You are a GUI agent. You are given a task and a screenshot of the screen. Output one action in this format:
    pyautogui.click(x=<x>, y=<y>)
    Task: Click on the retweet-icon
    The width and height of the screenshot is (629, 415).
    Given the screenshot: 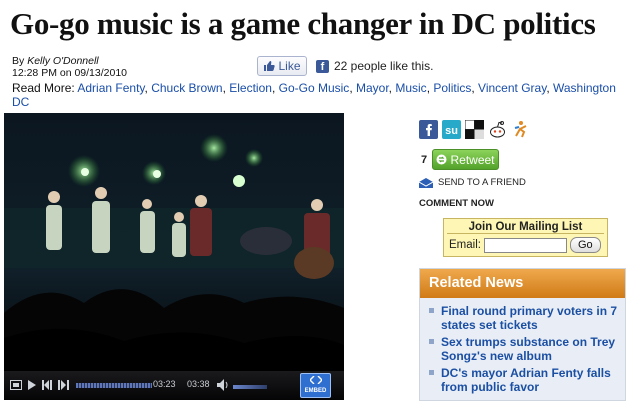 What is the action you would take?
    pyautogui.click(x=441, y=159)
    